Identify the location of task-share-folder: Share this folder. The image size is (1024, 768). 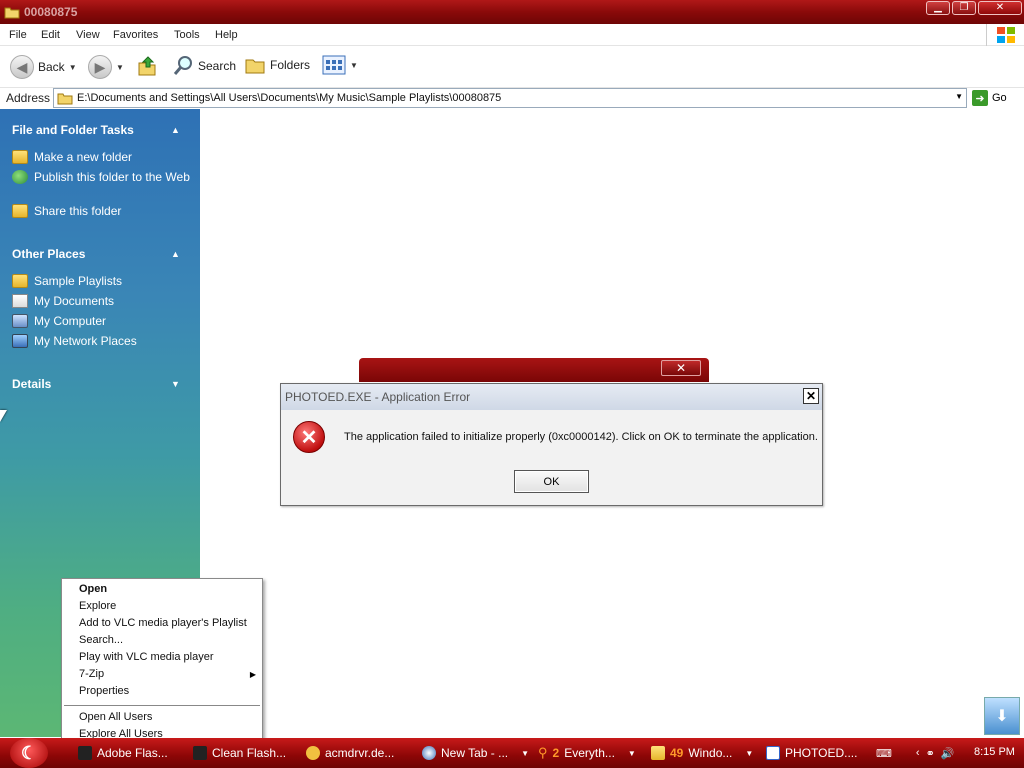
(102, 211).